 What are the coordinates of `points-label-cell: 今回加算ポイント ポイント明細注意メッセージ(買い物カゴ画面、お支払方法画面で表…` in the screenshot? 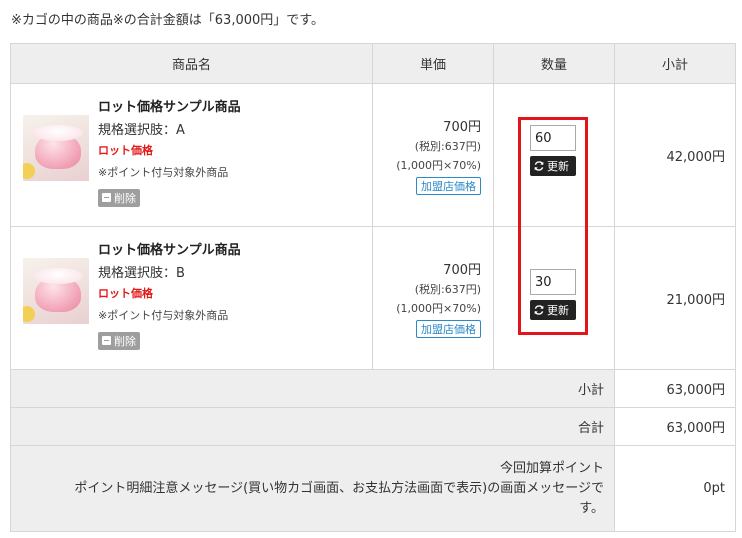 It's located at (312, 488).